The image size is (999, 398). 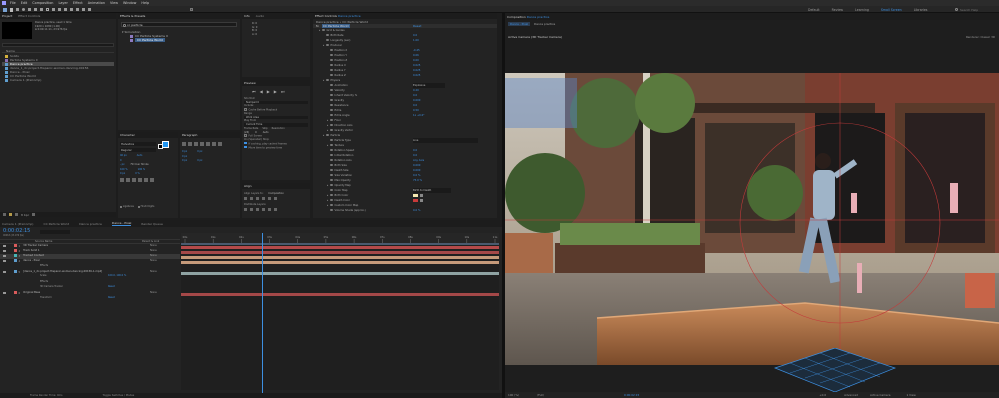 What do you see at coordinates (47, 9) in the screenshot?
I see `rectangle-tool-icon` at bounding box center [47, 9].